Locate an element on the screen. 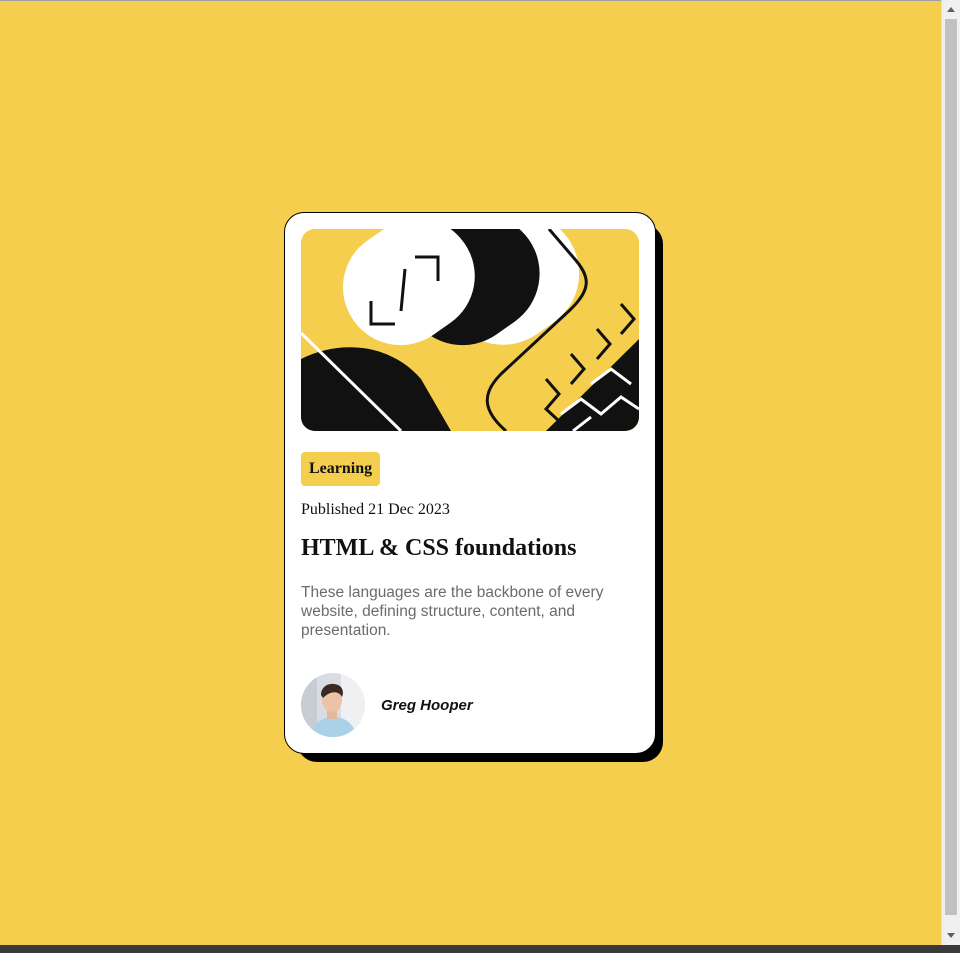 The height and width of the screenshot is (953, 960). author-name: Greg Hooper is located at coordinates (427, 705).